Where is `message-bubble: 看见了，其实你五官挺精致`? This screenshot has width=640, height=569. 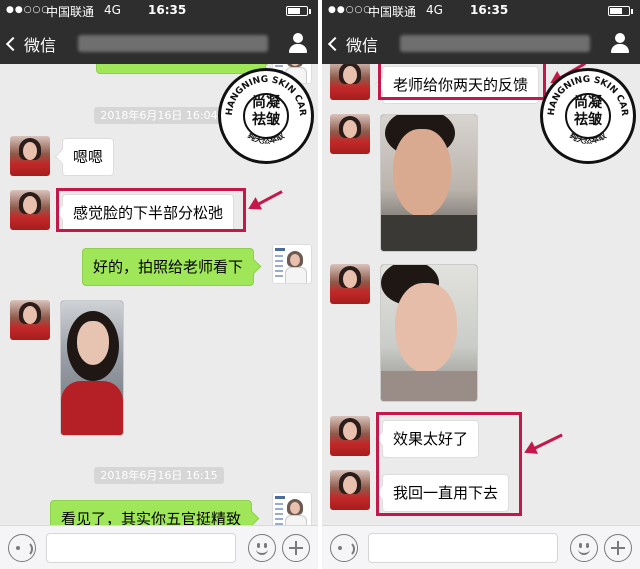
message-bubble: 看见了，其实你五官挺精致 is located at coordinates (151, 512).